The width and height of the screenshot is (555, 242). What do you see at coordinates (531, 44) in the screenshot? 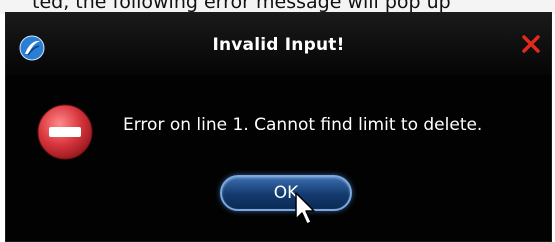
I see `close-icon` at bounding box center [531, 44].